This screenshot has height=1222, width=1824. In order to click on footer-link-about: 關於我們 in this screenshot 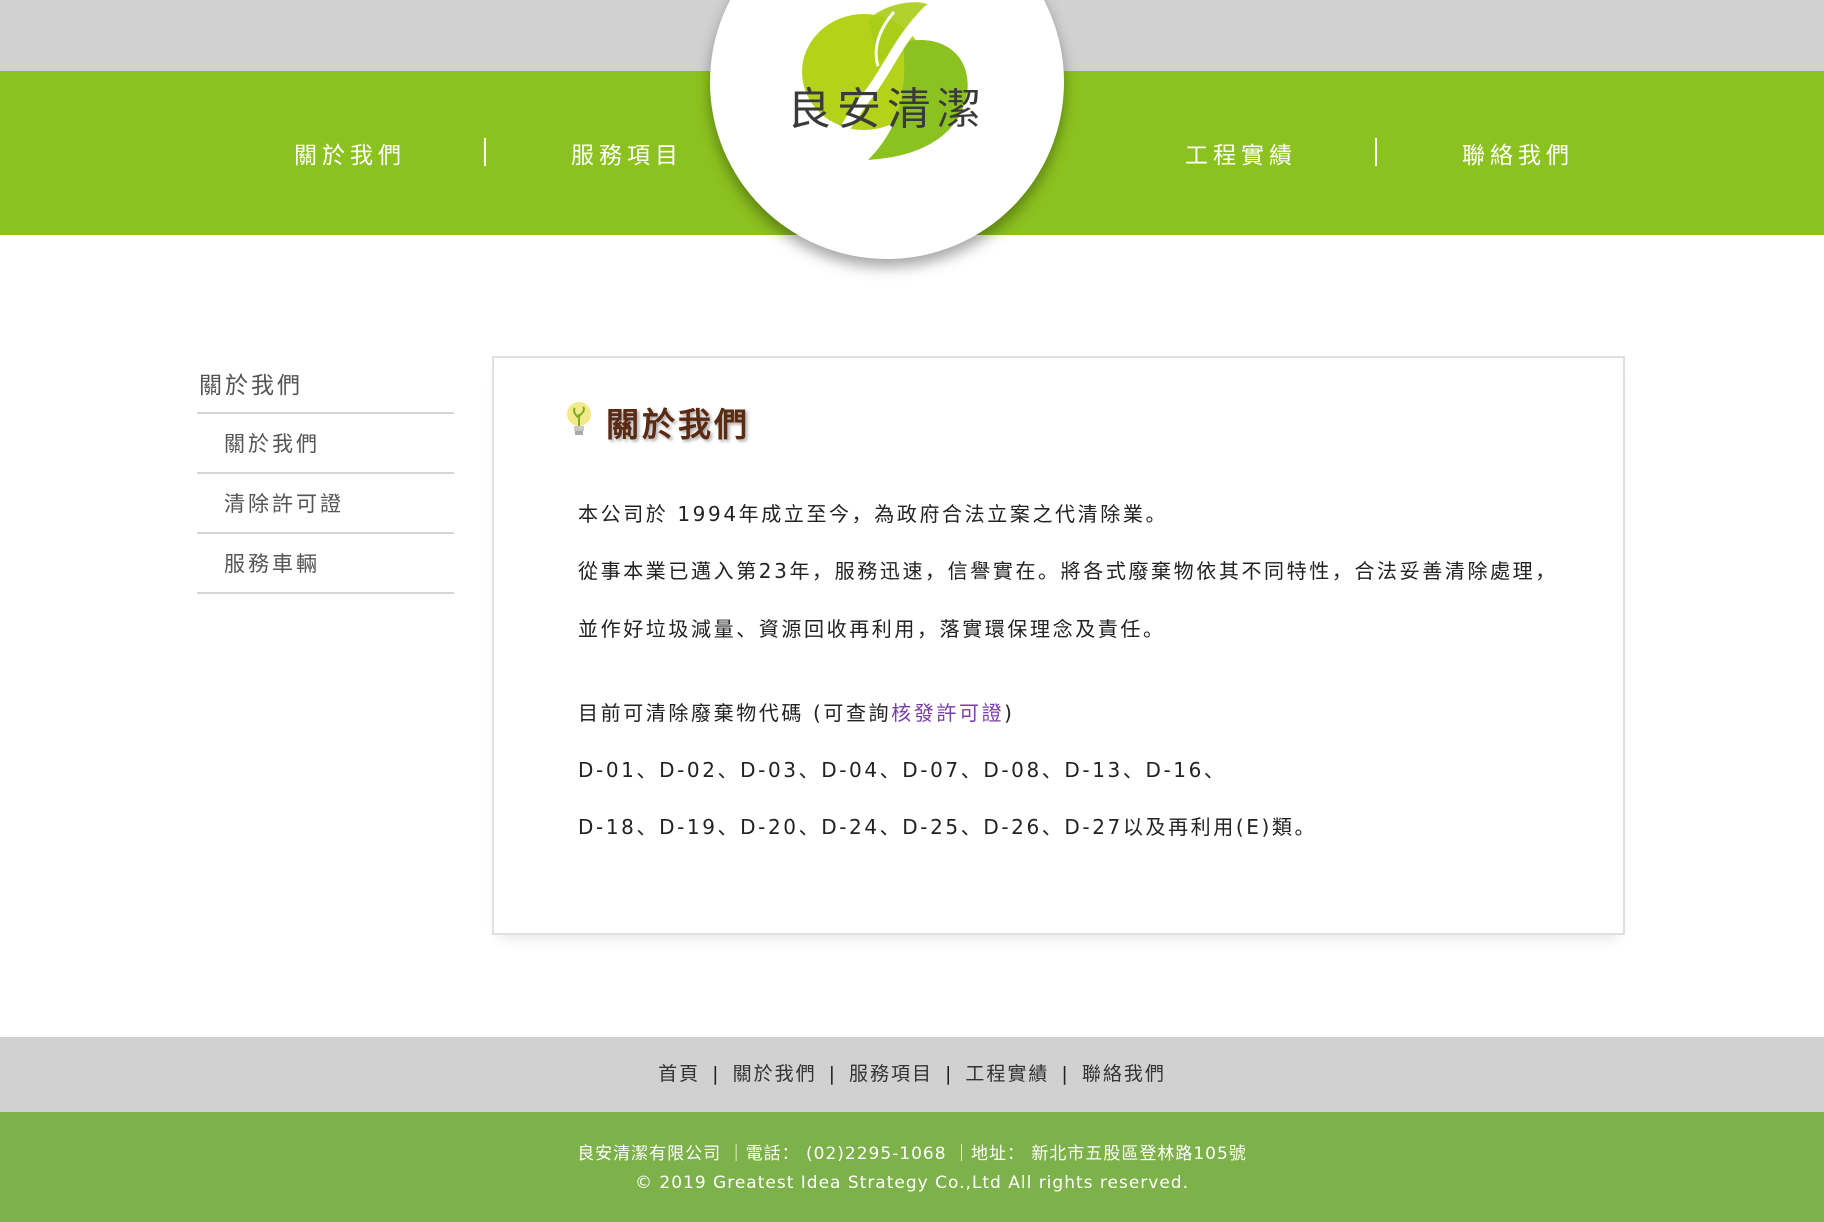, I will do `click(775, 1072)`.